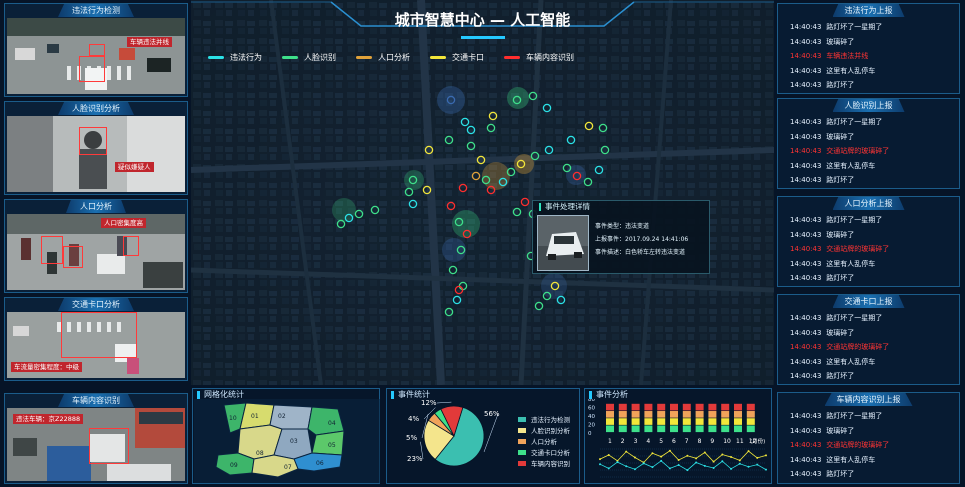  Describe the element at coordinates (282, 416) in the screenshot. I see `region-label: 02` at that location.